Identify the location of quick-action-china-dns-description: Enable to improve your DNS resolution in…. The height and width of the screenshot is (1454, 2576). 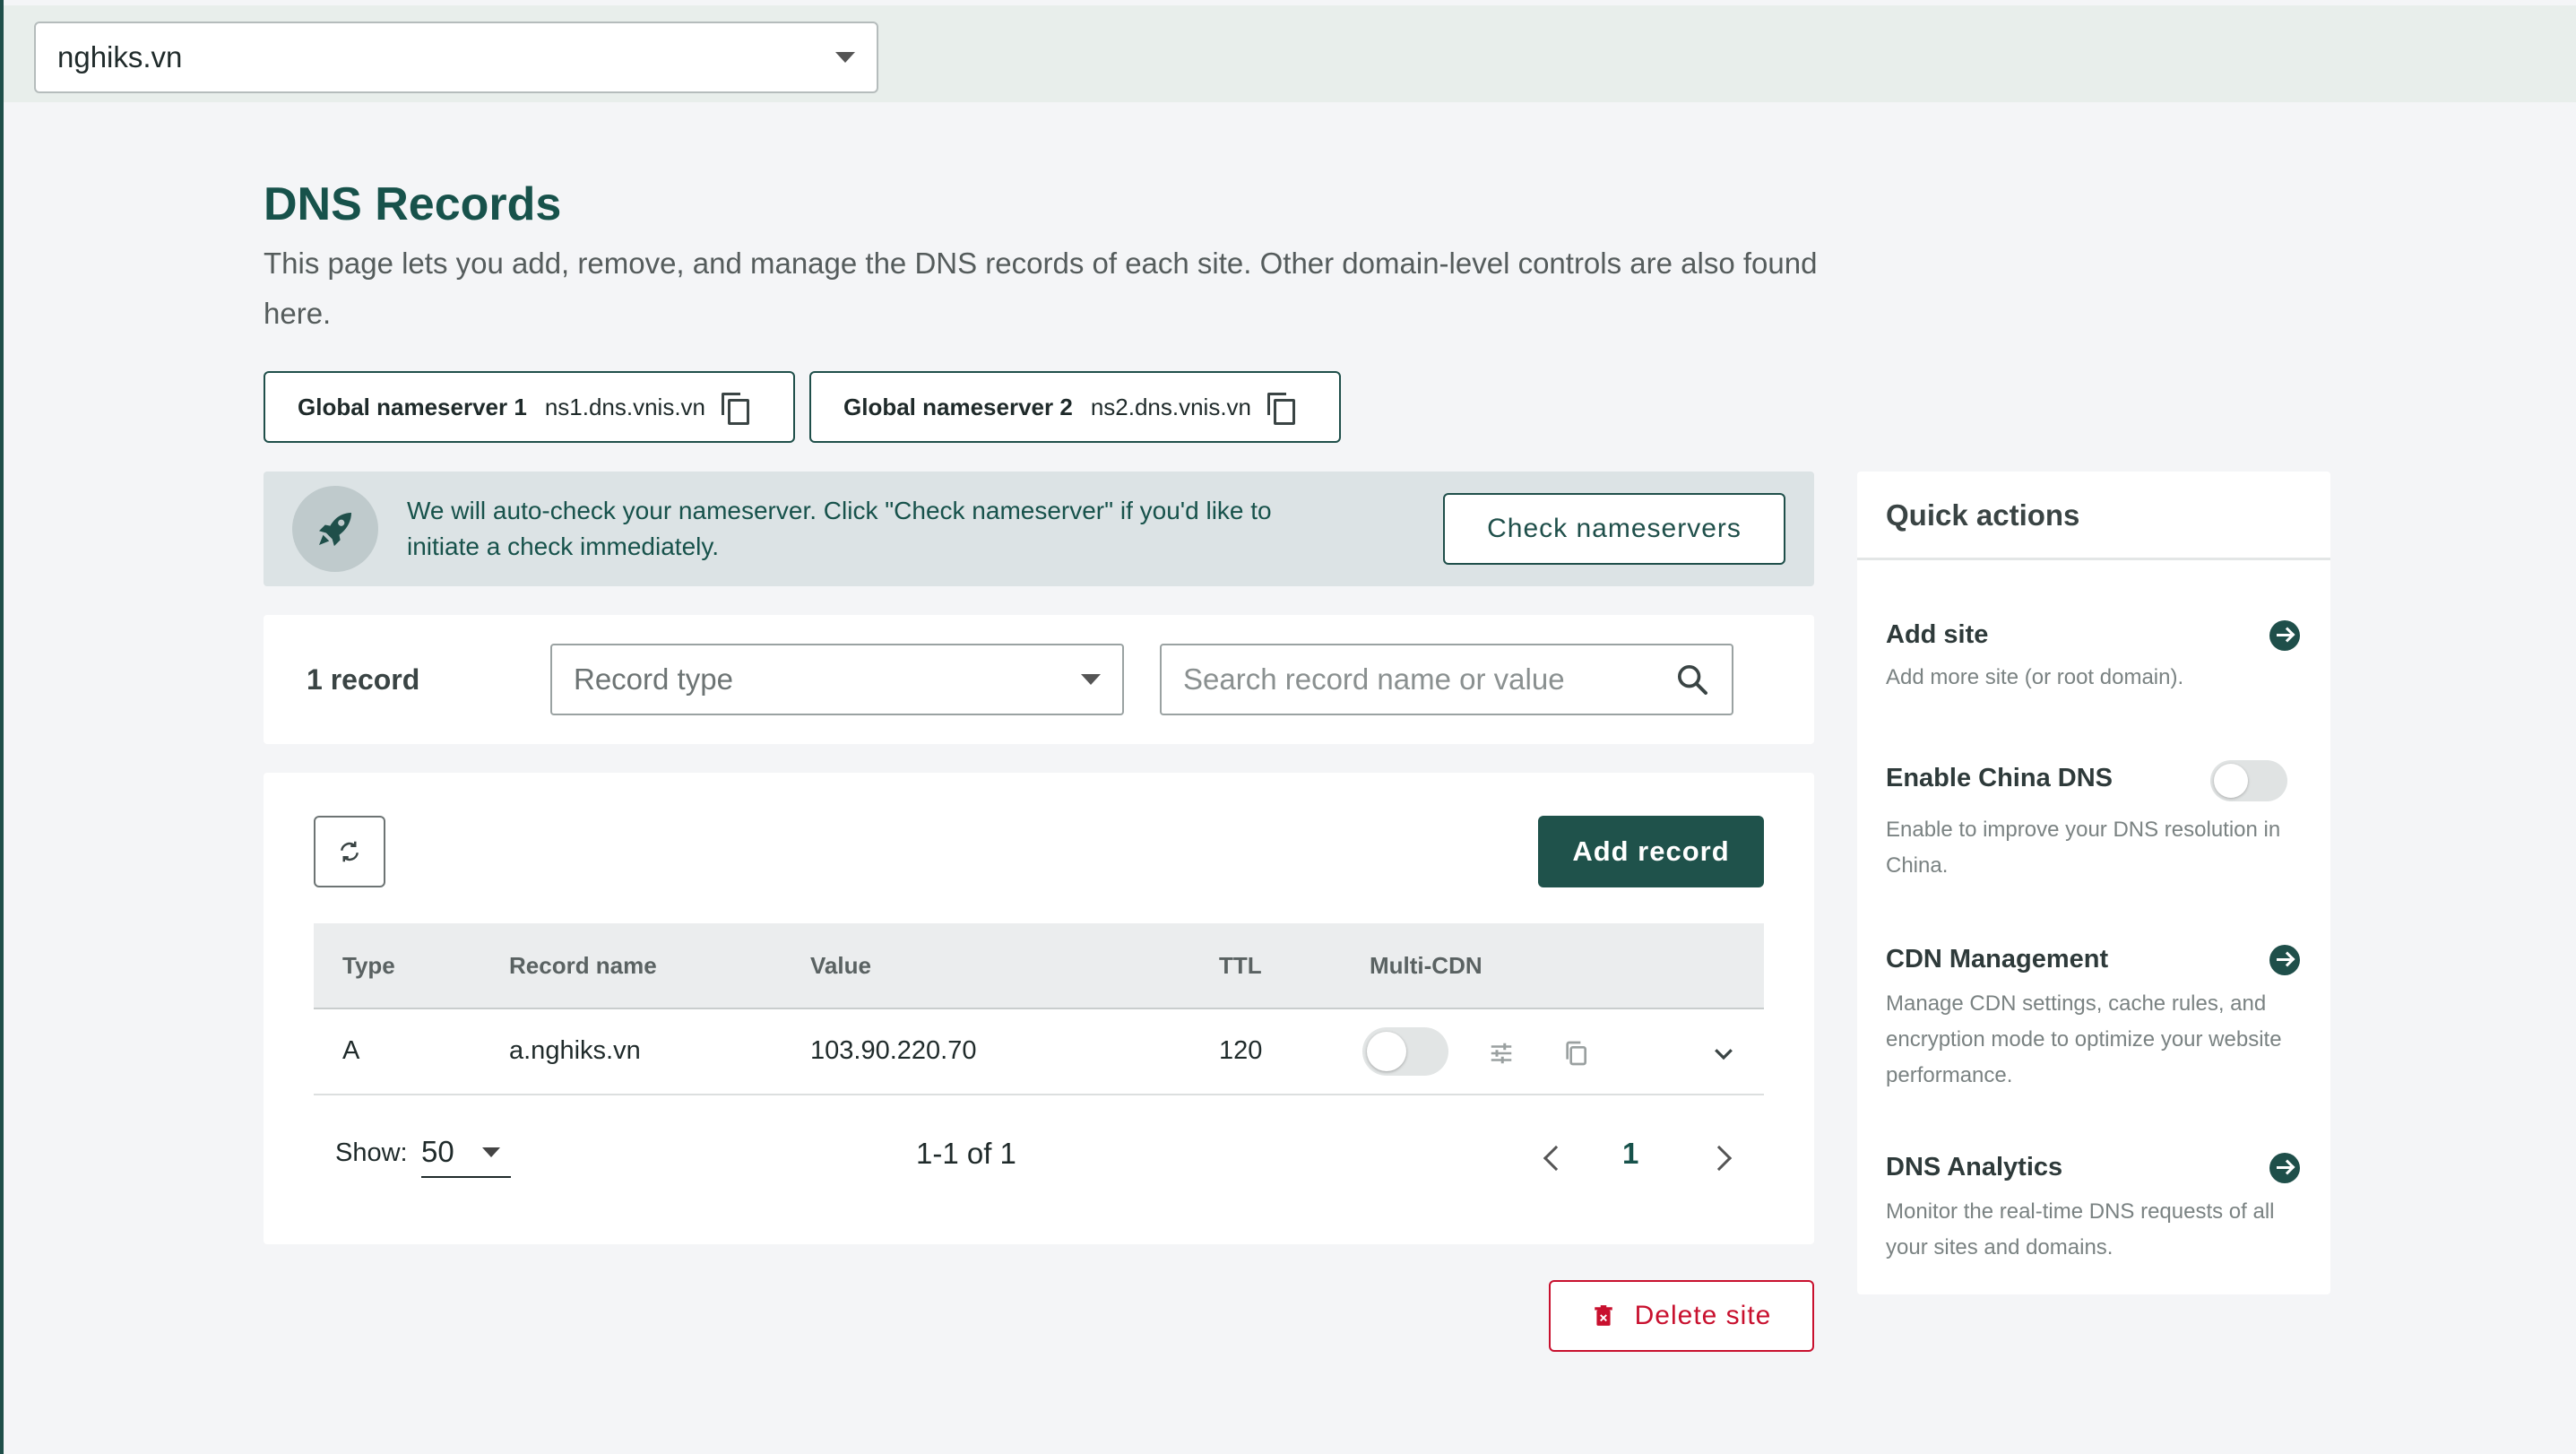
(2083, 848).